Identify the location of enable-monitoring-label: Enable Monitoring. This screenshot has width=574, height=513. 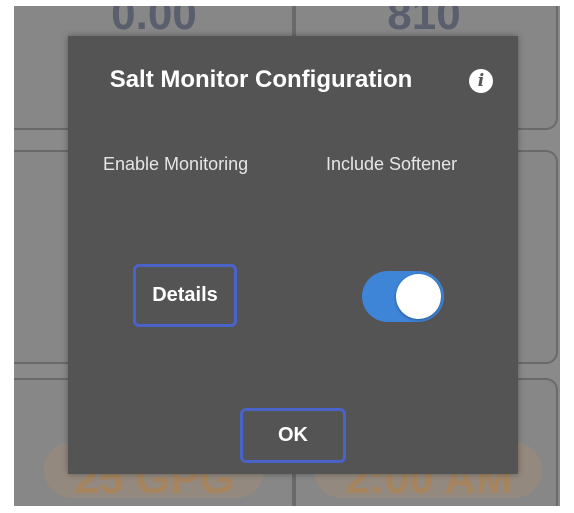
(176, 164).